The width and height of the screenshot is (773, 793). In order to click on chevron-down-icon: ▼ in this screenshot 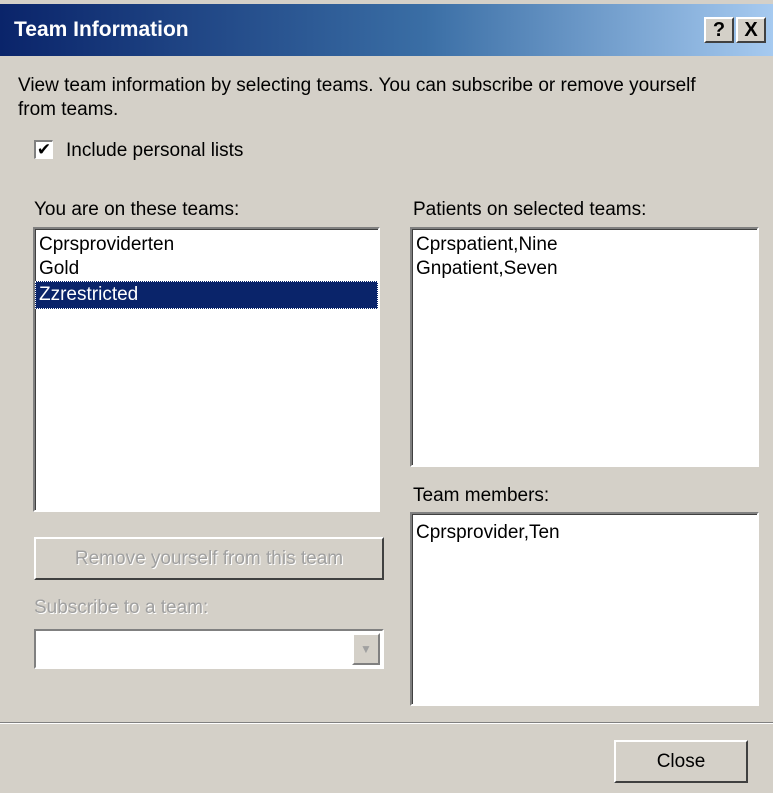, I will do `click(366, 649)`.